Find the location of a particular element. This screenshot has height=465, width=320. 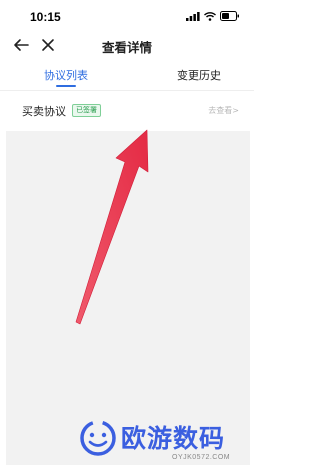

signal-icon is located at coordinates (193, 16).